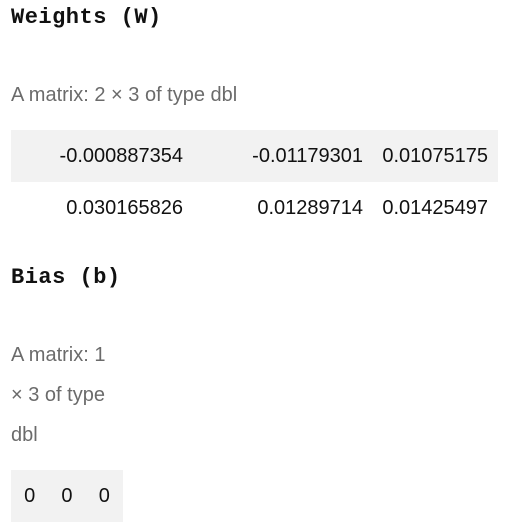  What do you see at coordinates (254, 208) in the screenshot?
I see `weights-matrix-row: 0.030165826 0.01289714 0.01425497` at bounding box center [254, 208].